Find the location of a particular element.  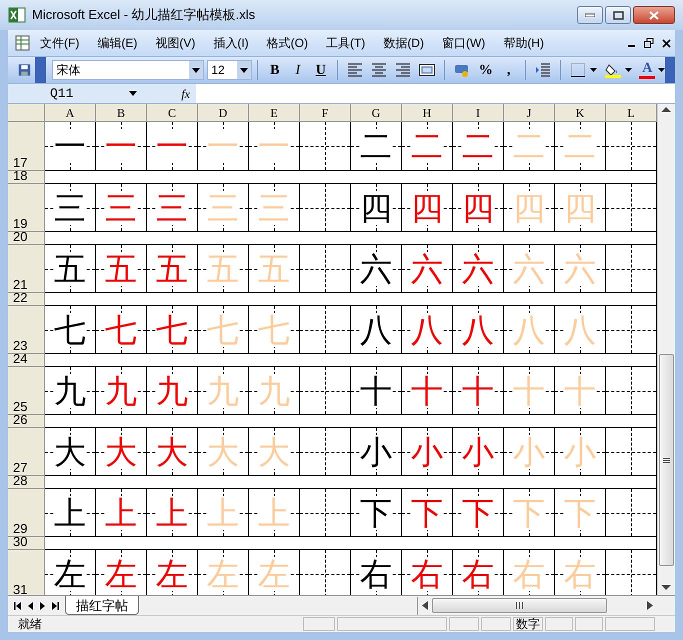

merge-cells-icon is located at coordinates (427, 70).